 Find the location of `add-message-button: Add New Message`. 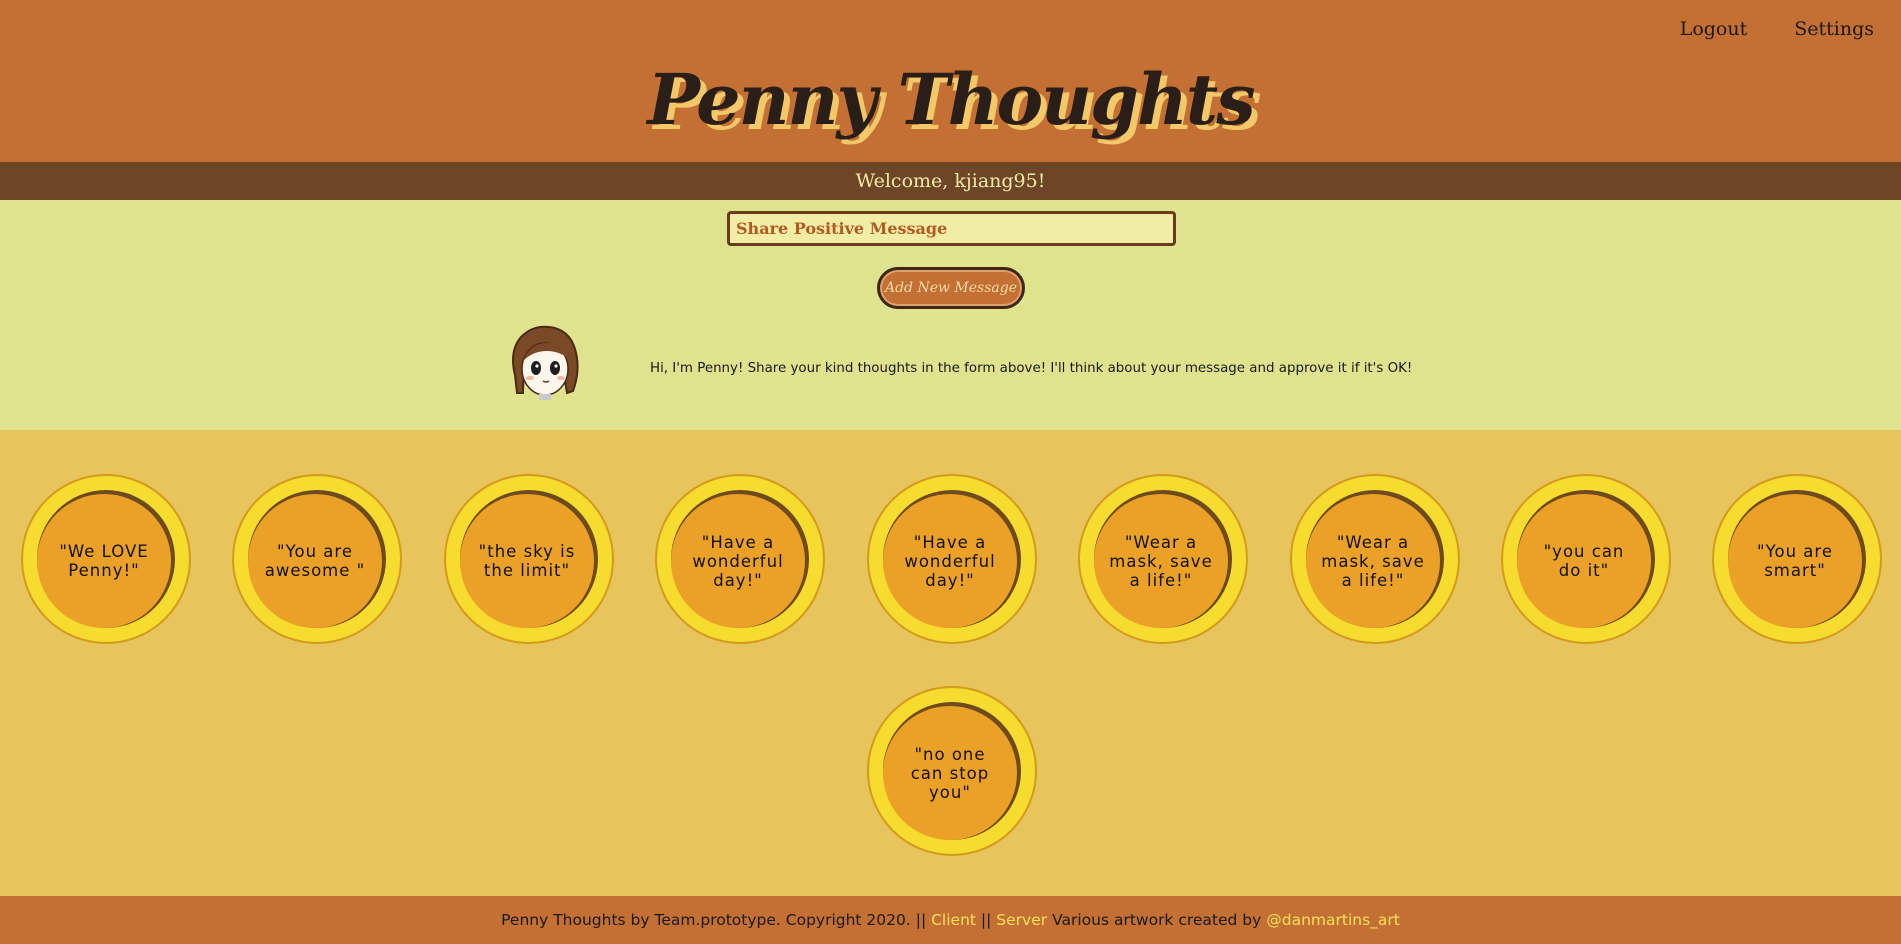

add-message-button: Add New Message is located at coordinates (951, 288).